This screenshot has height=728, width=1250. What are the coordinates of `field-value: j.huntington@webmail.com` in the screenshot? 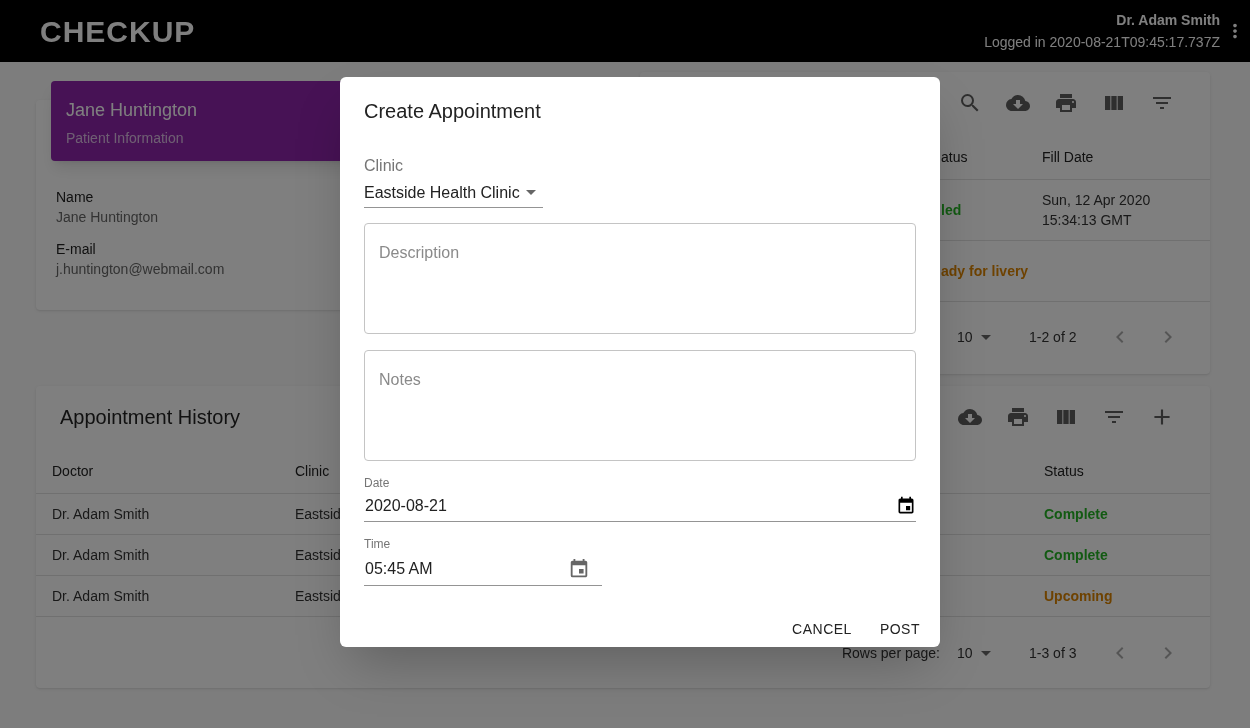 It's located at (140, 269).